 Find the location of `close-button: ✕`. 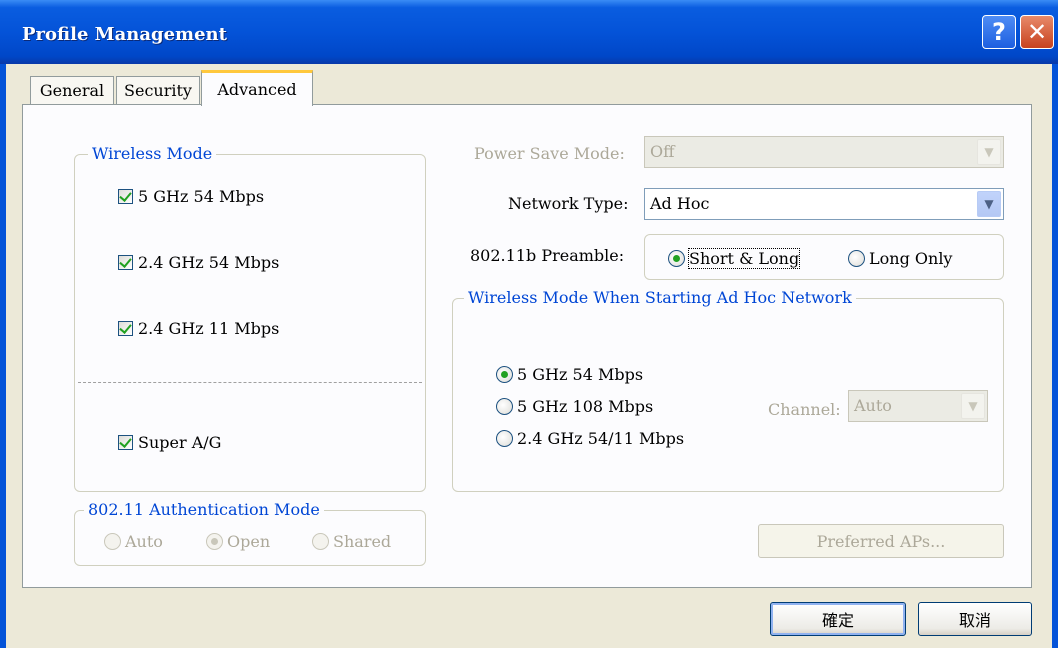

close-button: ✕ is located at coordinates (1037, 32).